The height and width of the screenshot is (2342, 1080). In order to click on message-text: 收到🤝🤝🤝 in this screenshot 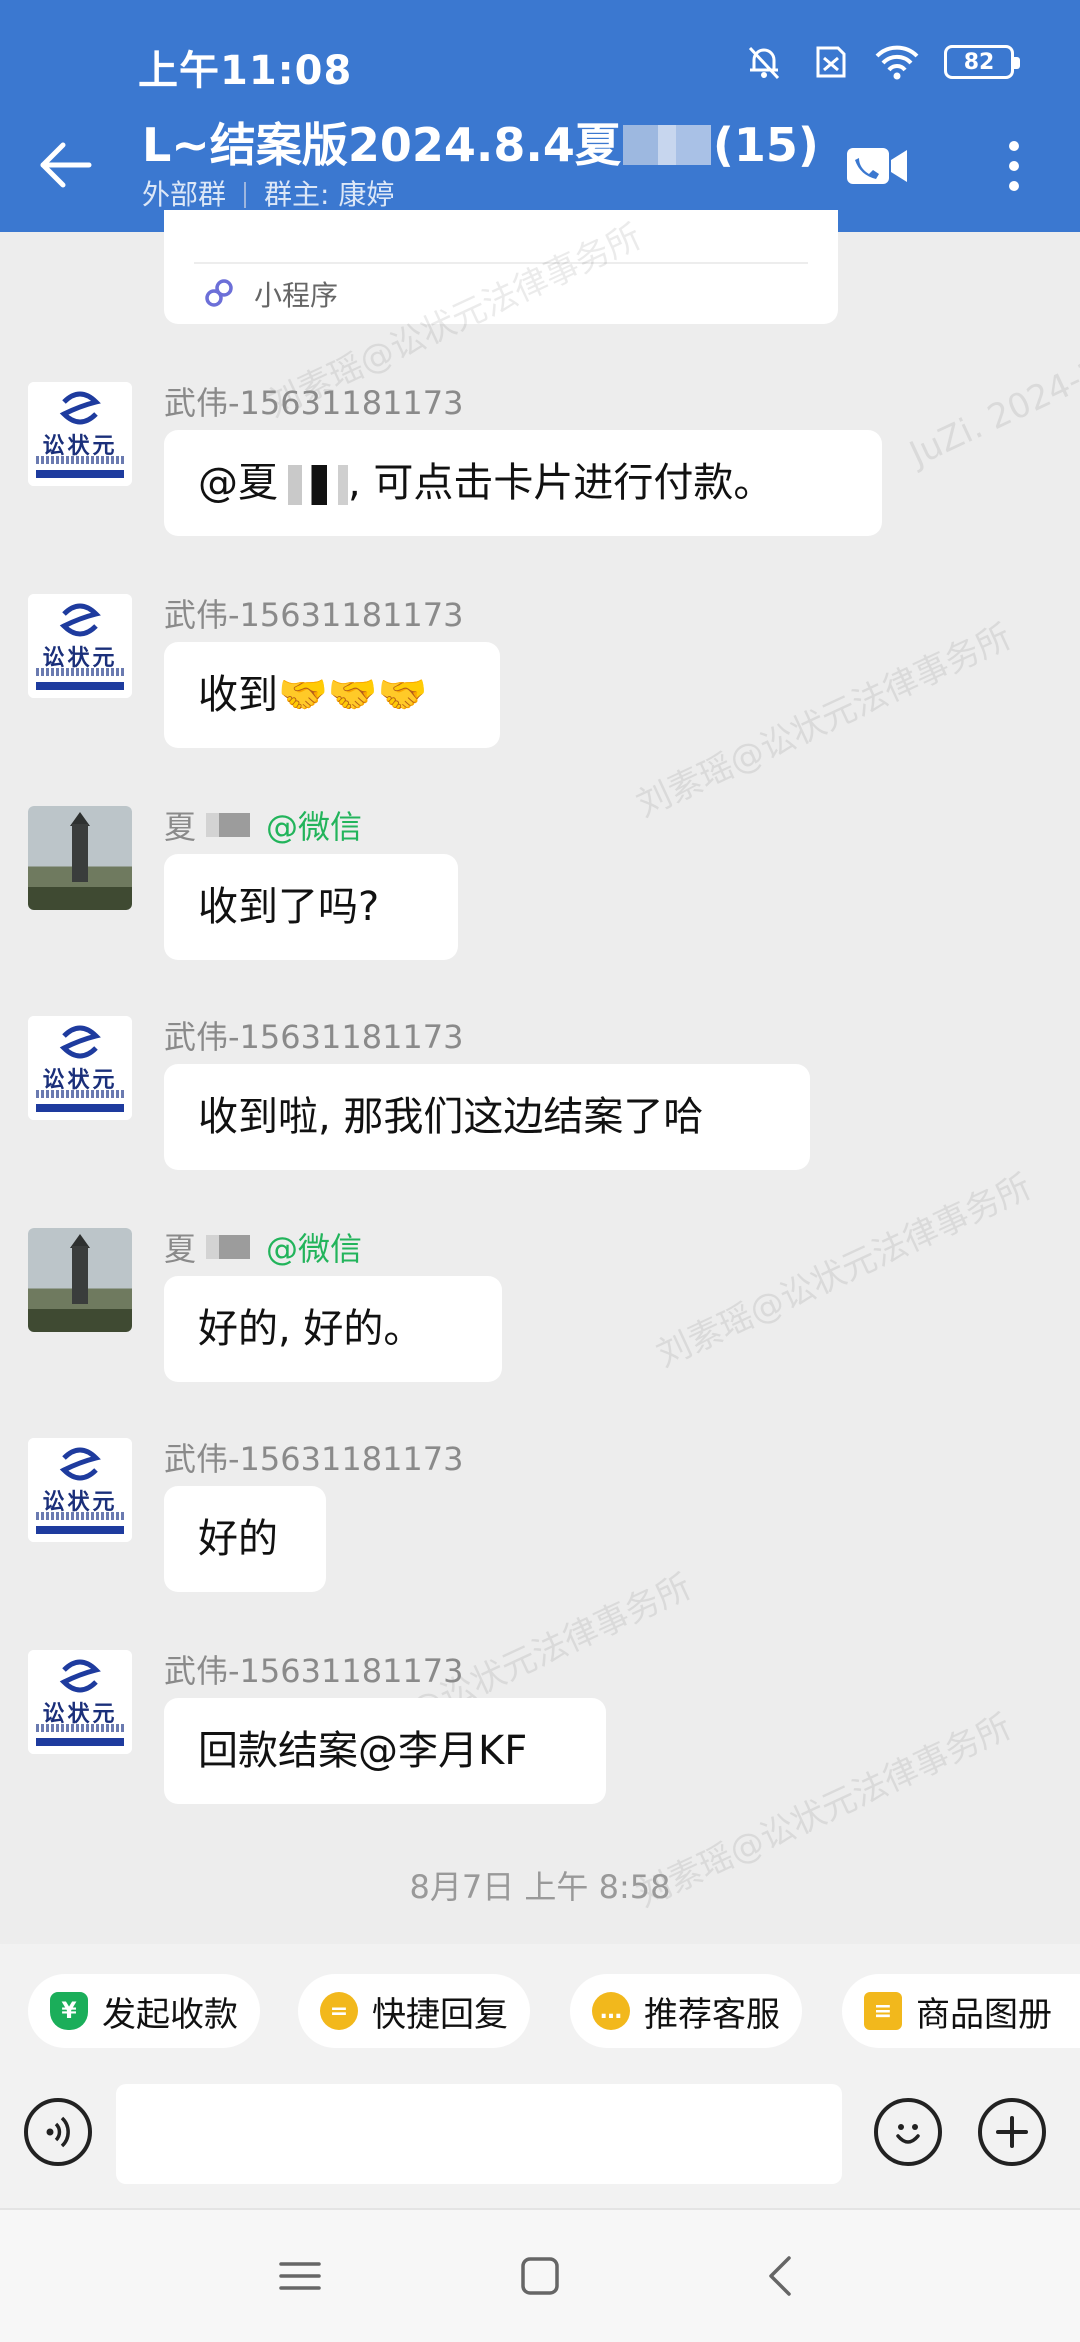, I will do `click(313, 695)`.